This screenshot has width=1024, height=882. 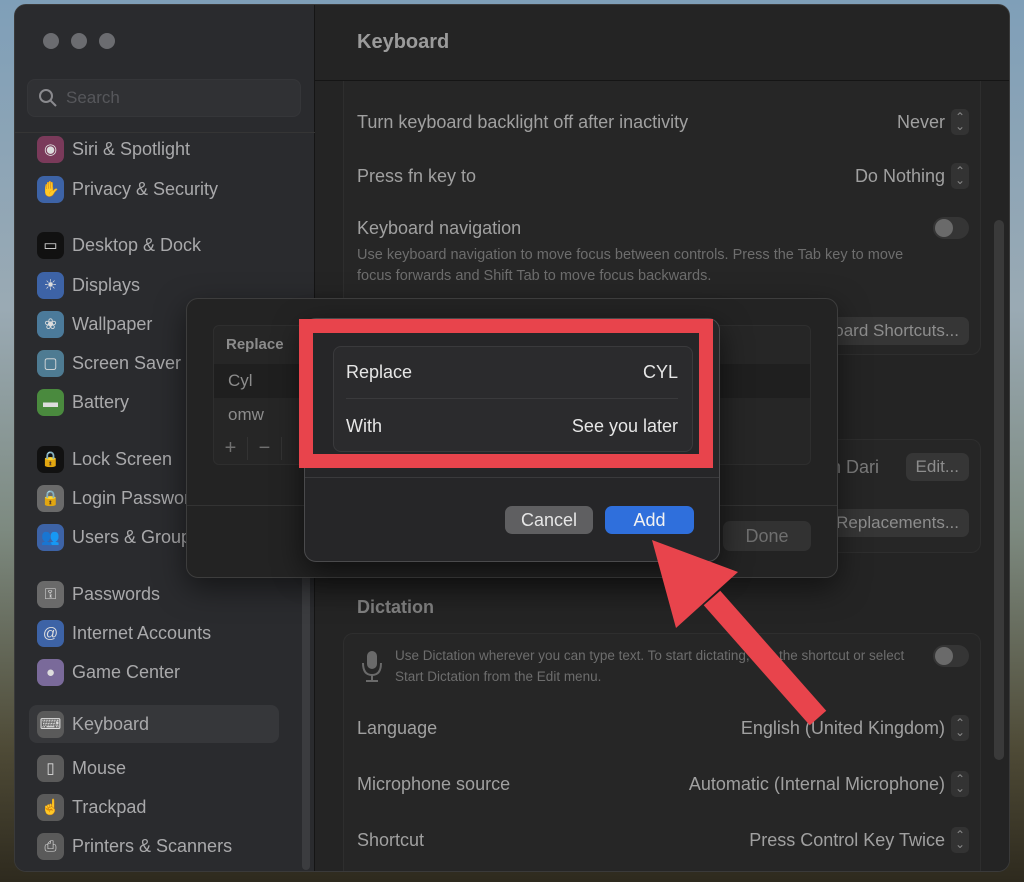 What do you see at coordinates (50, 633) in the screenshot?
I see `at-icon: @` at bounding box center [50, 633].